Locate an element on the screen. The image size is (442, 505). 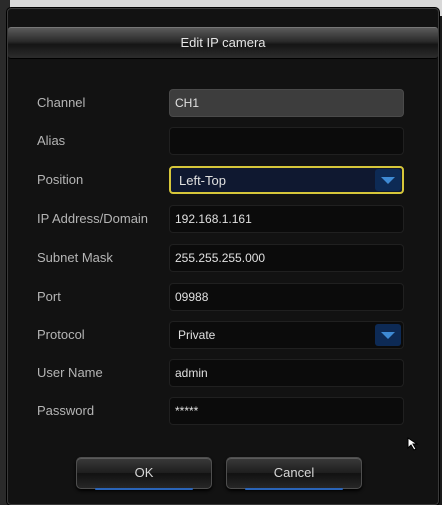
channel-label: Channel is located at coordinates (61, 102).